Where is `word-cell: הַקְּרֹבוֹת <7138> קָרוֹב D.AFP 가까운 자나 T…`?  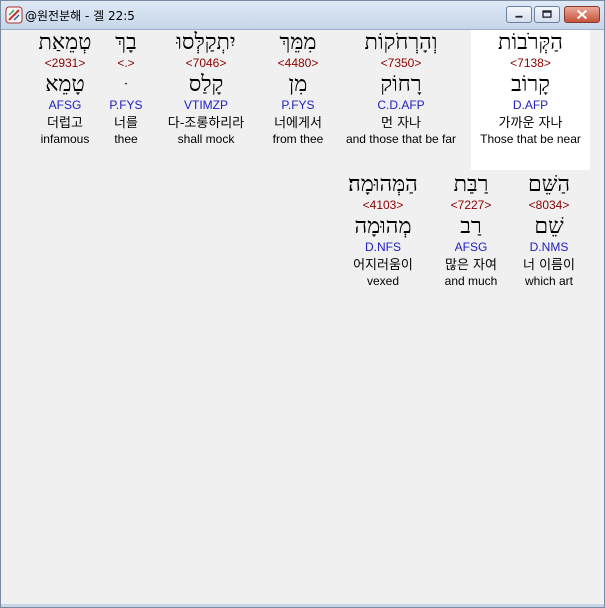 word-cell: הַקְּרֹבוֹת <7138> קָרוֹב D.AFP 가까운 자나 T… is located at coordinates (530, 100).